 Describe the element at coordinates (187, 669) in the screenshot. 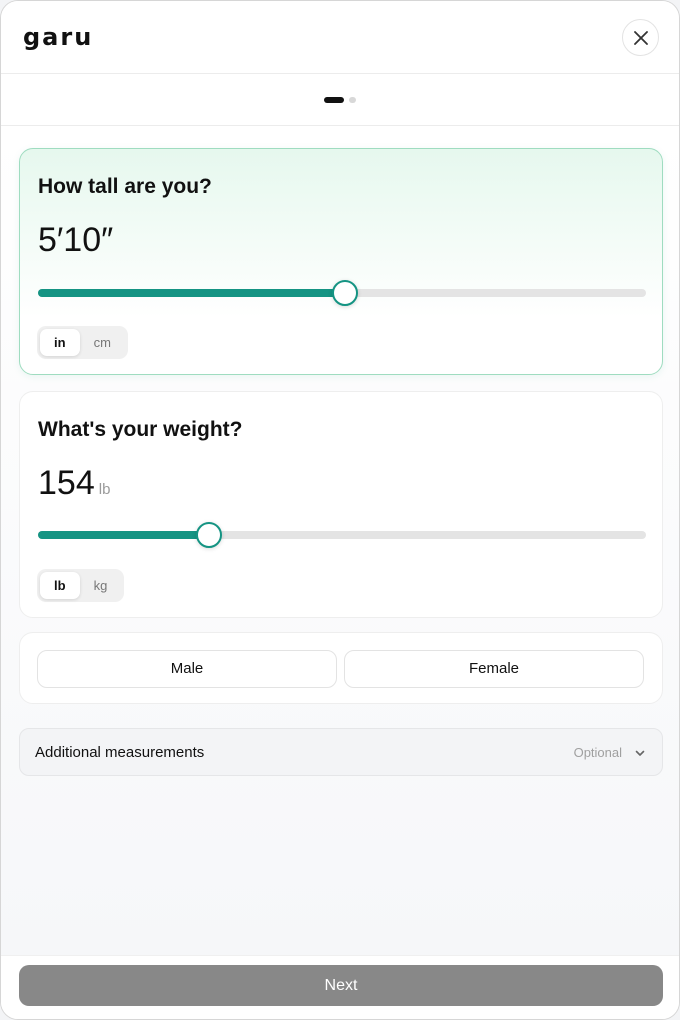

I see `gender-male-button: Male` at that location.